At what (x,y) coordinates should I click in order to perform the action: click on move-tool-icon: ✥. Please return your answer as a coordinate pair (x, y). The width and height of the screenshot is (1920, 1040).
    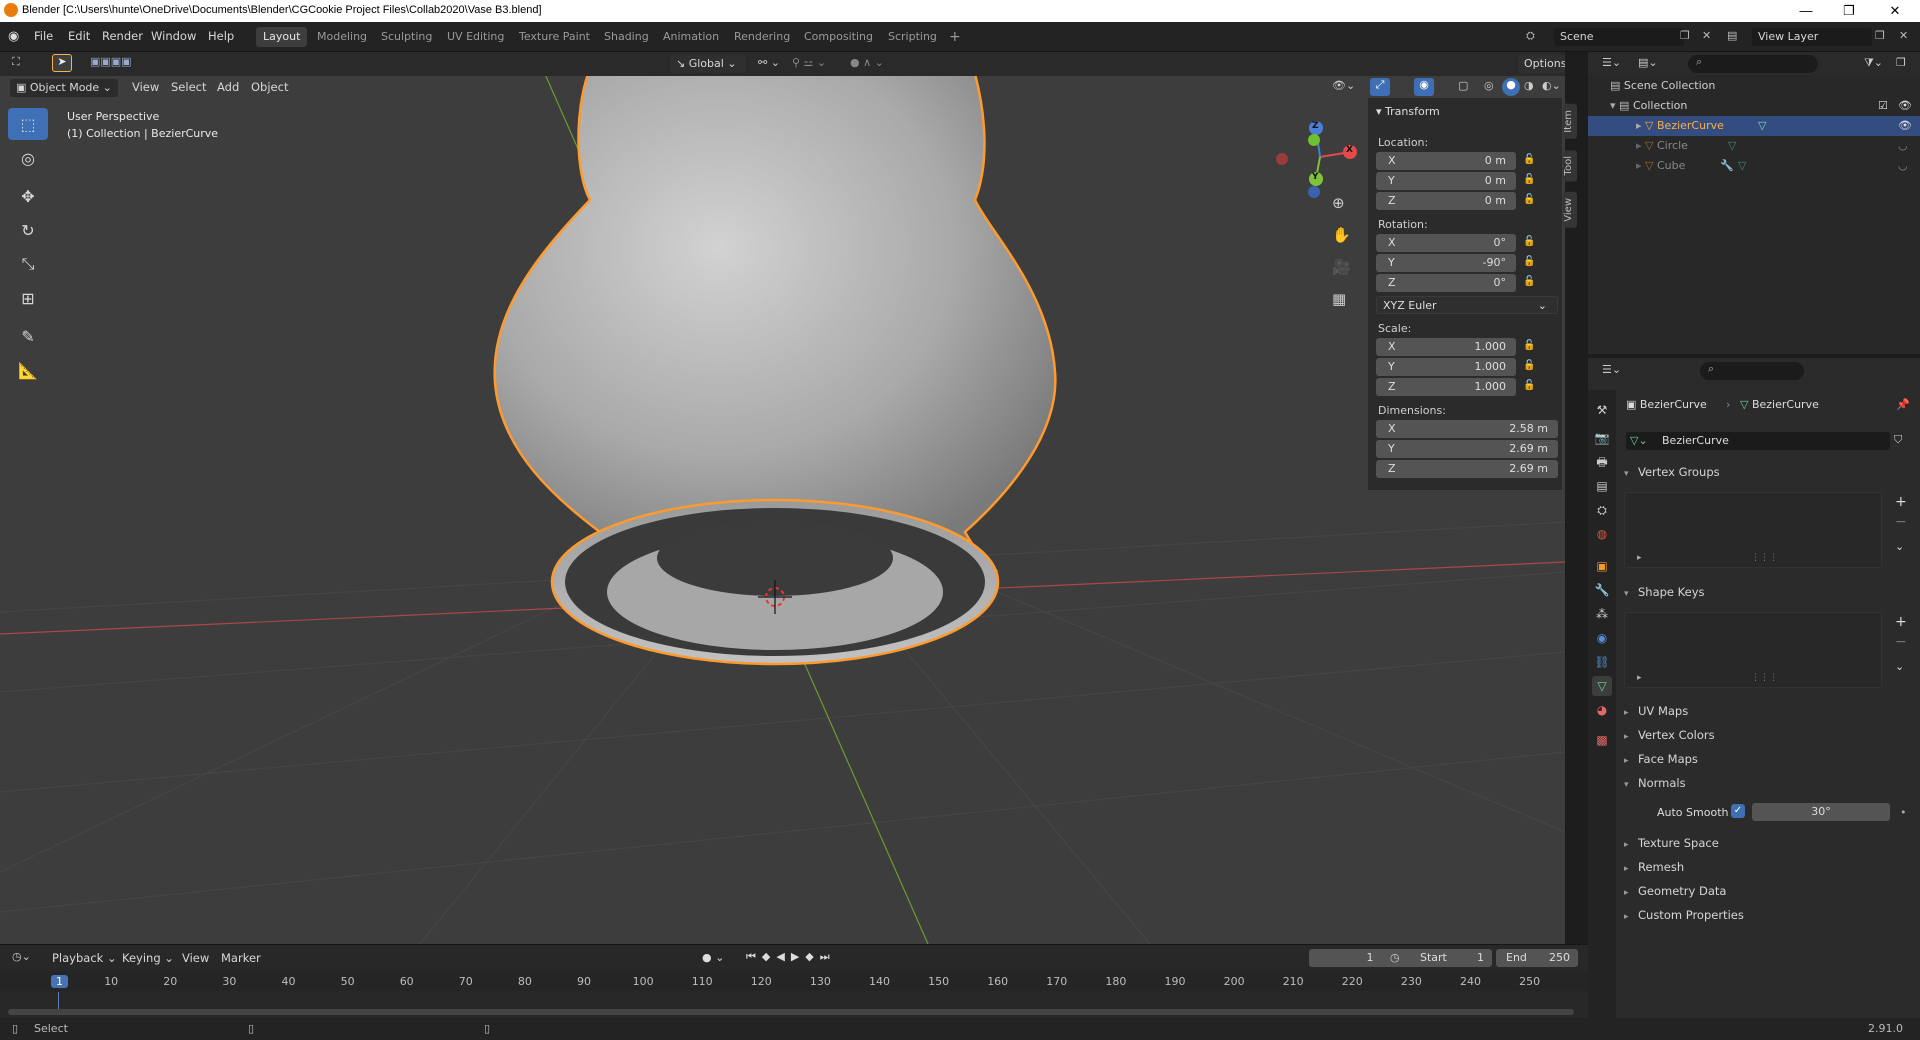
    Looking at the image, I should click on (28, 196).